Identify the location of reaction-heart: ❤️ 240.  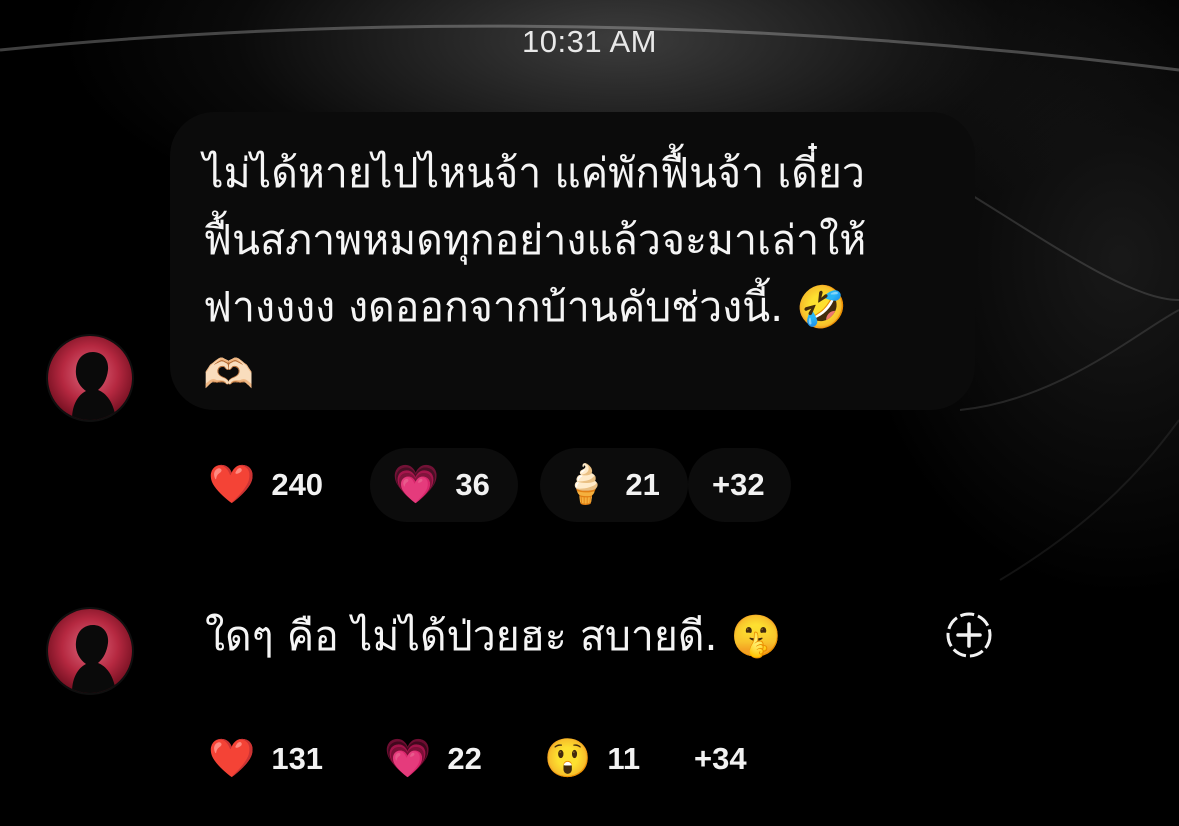
(265, 485).